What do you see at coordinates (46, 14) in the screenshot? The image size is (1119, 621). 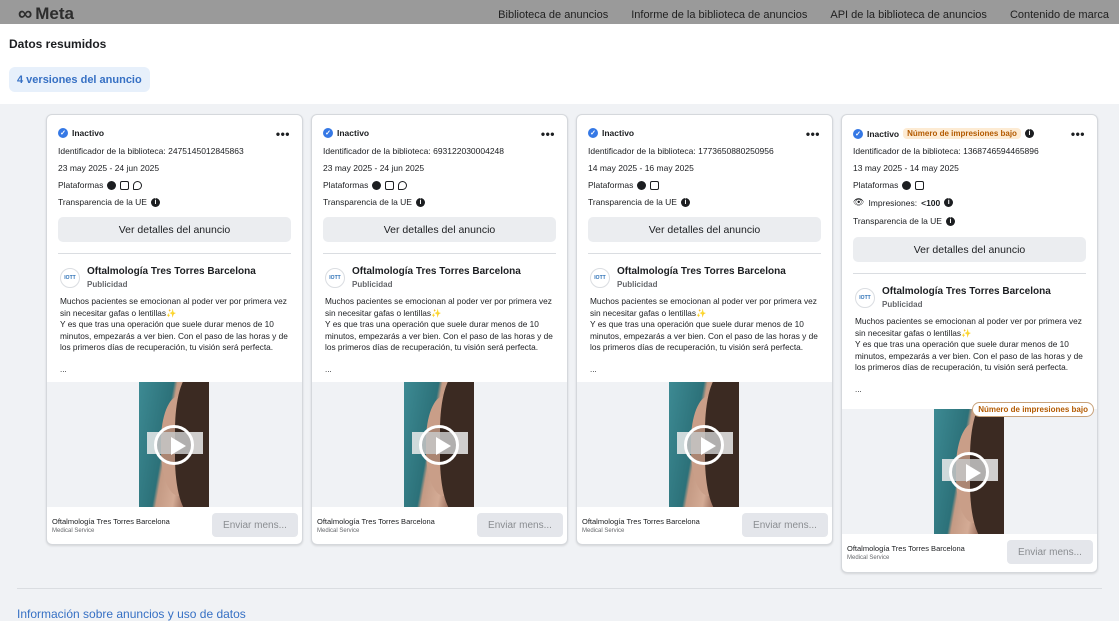 I see `meta-logo: ∞ Meta` at bounding box center [46, 14].